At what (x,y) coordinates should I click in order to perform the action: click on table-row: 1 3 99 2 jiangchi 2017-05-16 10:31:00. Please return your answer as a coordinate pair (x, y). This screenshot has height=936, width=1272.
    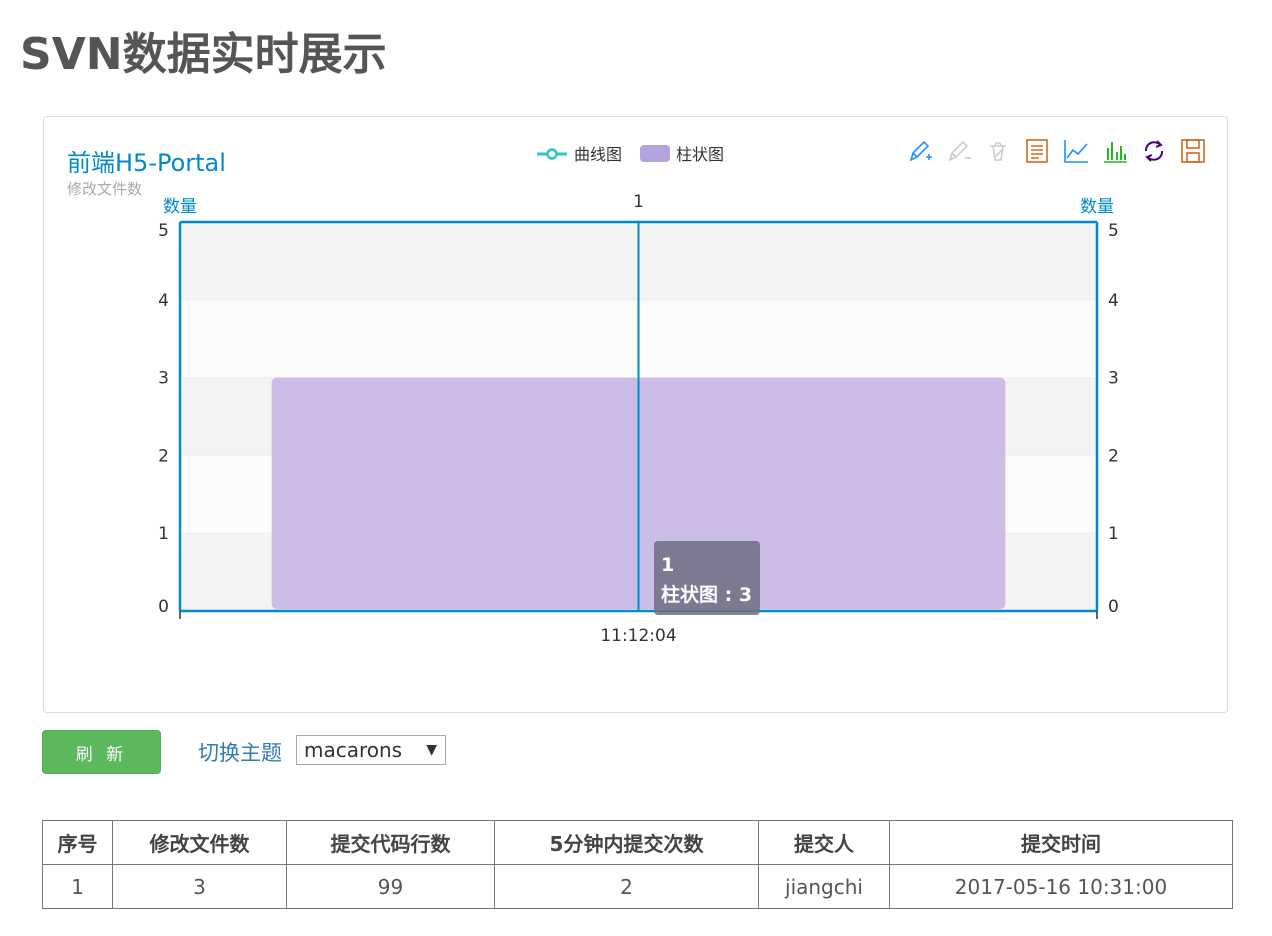
    Looking at the image, I should click on (637, 886).